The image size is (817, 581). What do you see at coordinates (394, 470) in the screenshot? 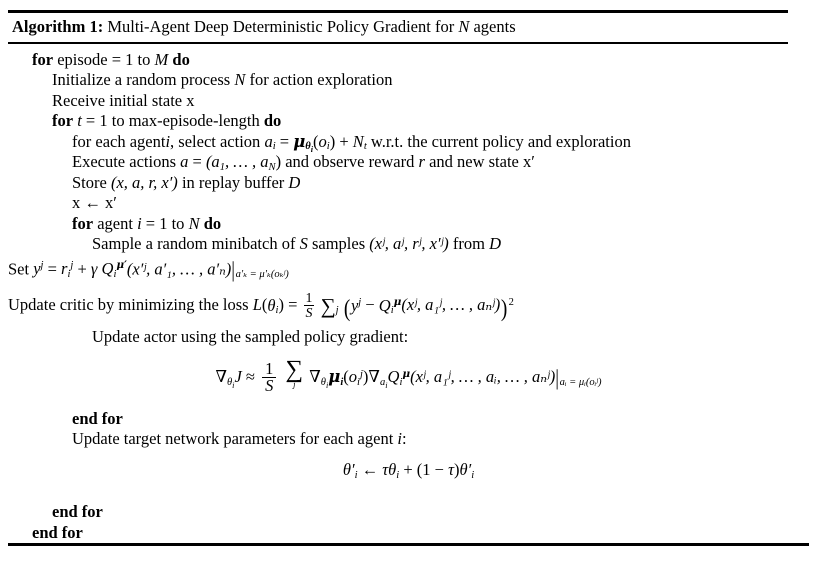
I see `theta-i: θi` at bounding box center [394, 470].